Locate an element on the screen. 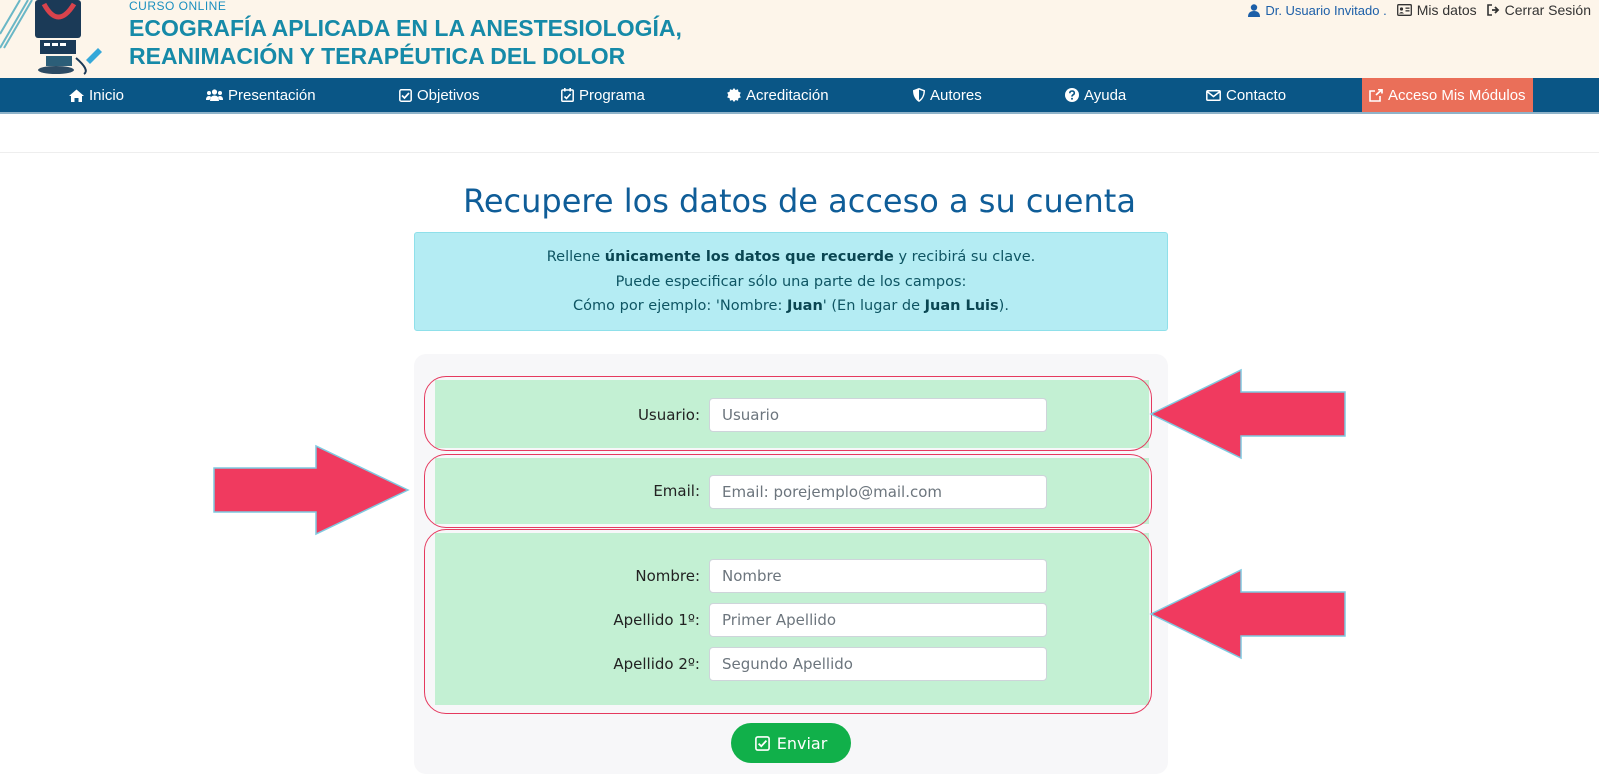  nav-label: Ayuda is located at coordinates (1105, 95).